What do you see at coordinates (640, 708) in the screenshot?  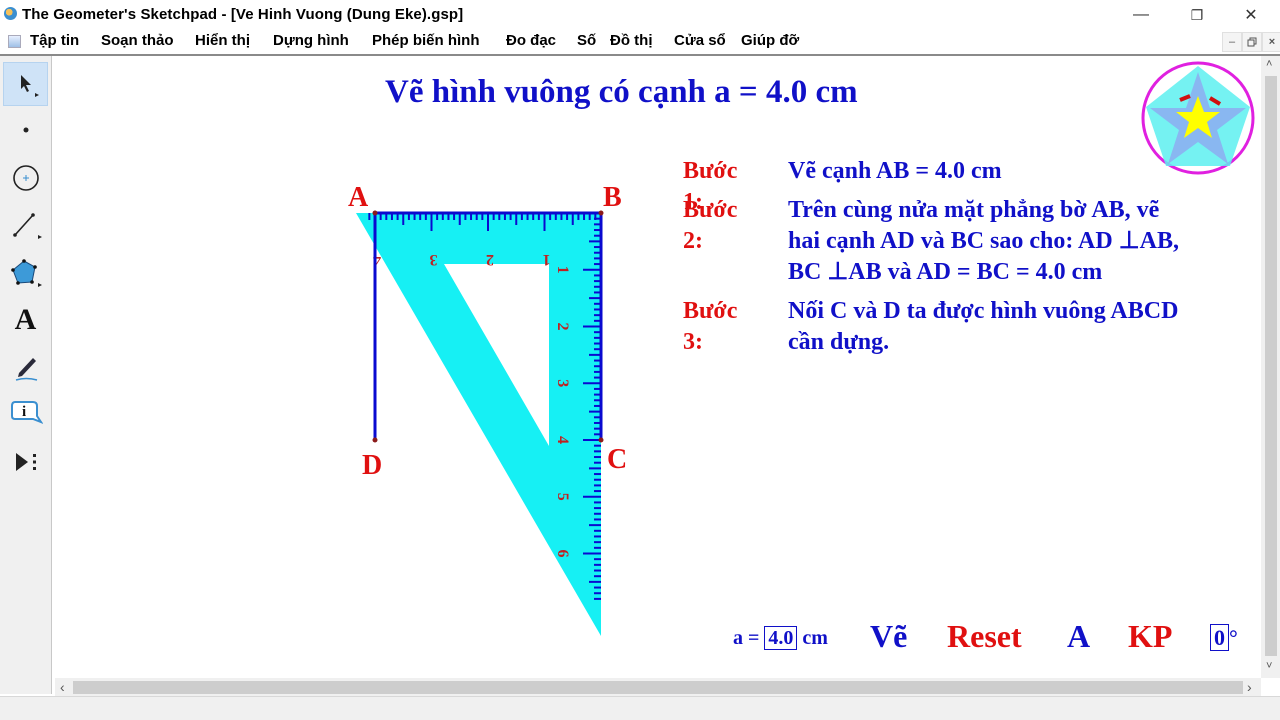 I see `status-bar` at bounding box center [640, 708].